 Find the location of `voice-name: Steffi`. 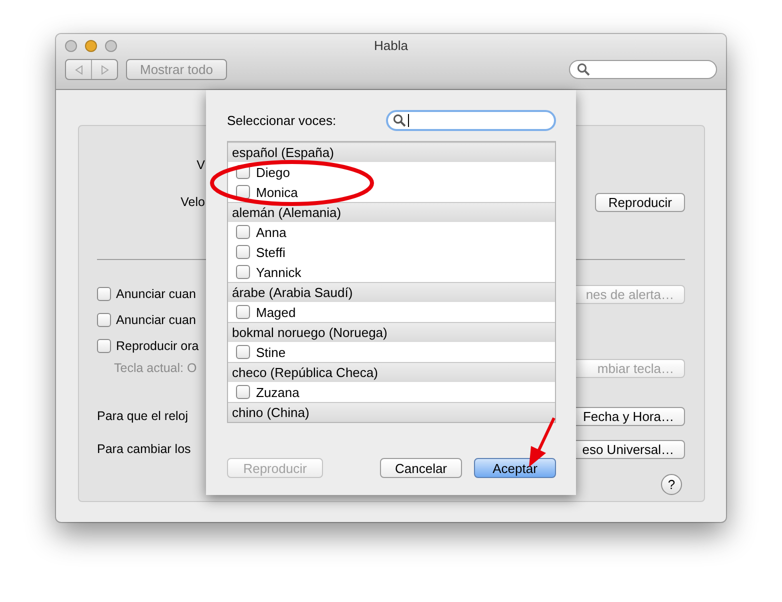

voice-name: Steffi is located at coordinates (271, 252).